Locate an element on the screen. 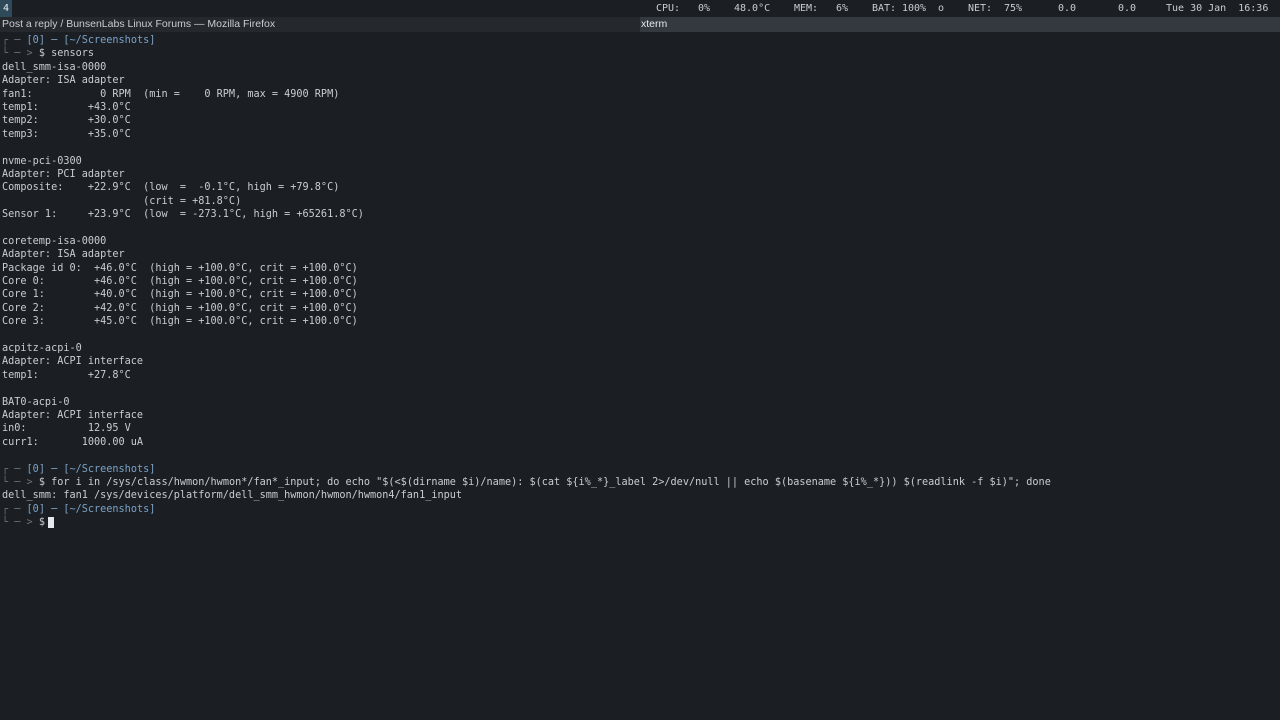  output-line: acpitz-acpi-0 is located at coordinates (42, 348).